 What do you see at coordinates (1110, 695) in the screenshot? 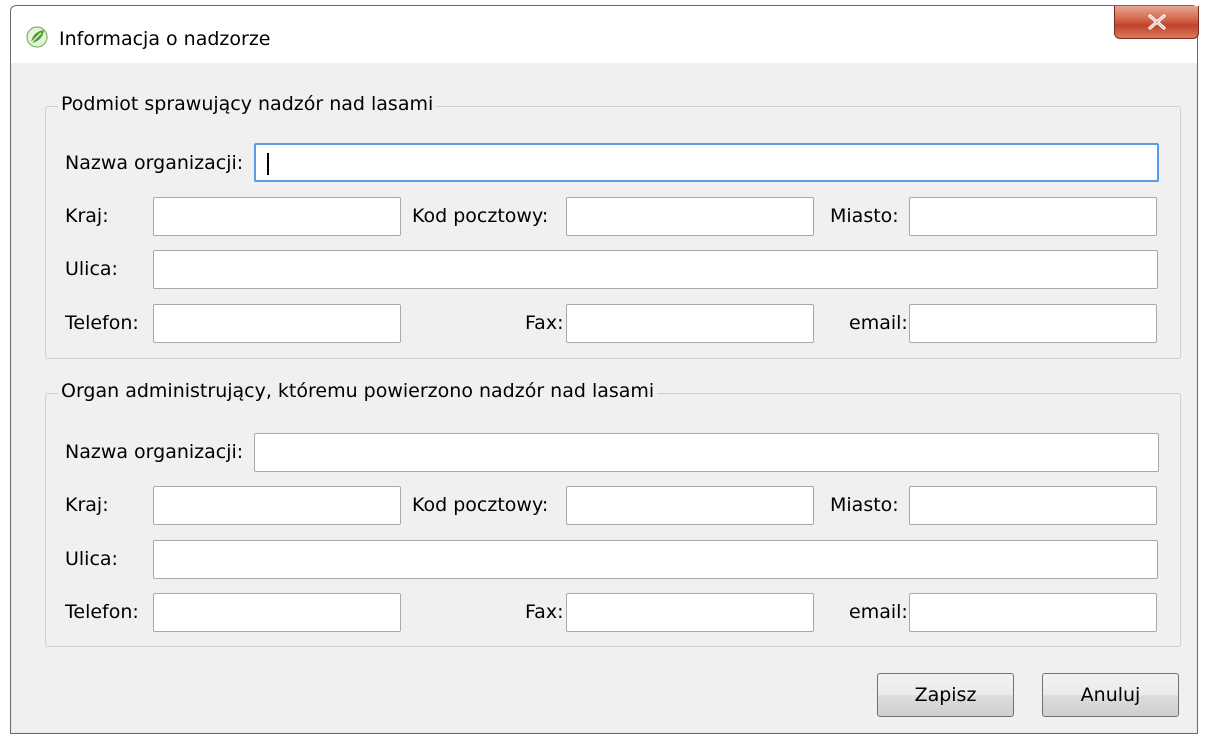
I see `cancel-button: Anuluj` at bounding box center [1110, 695].